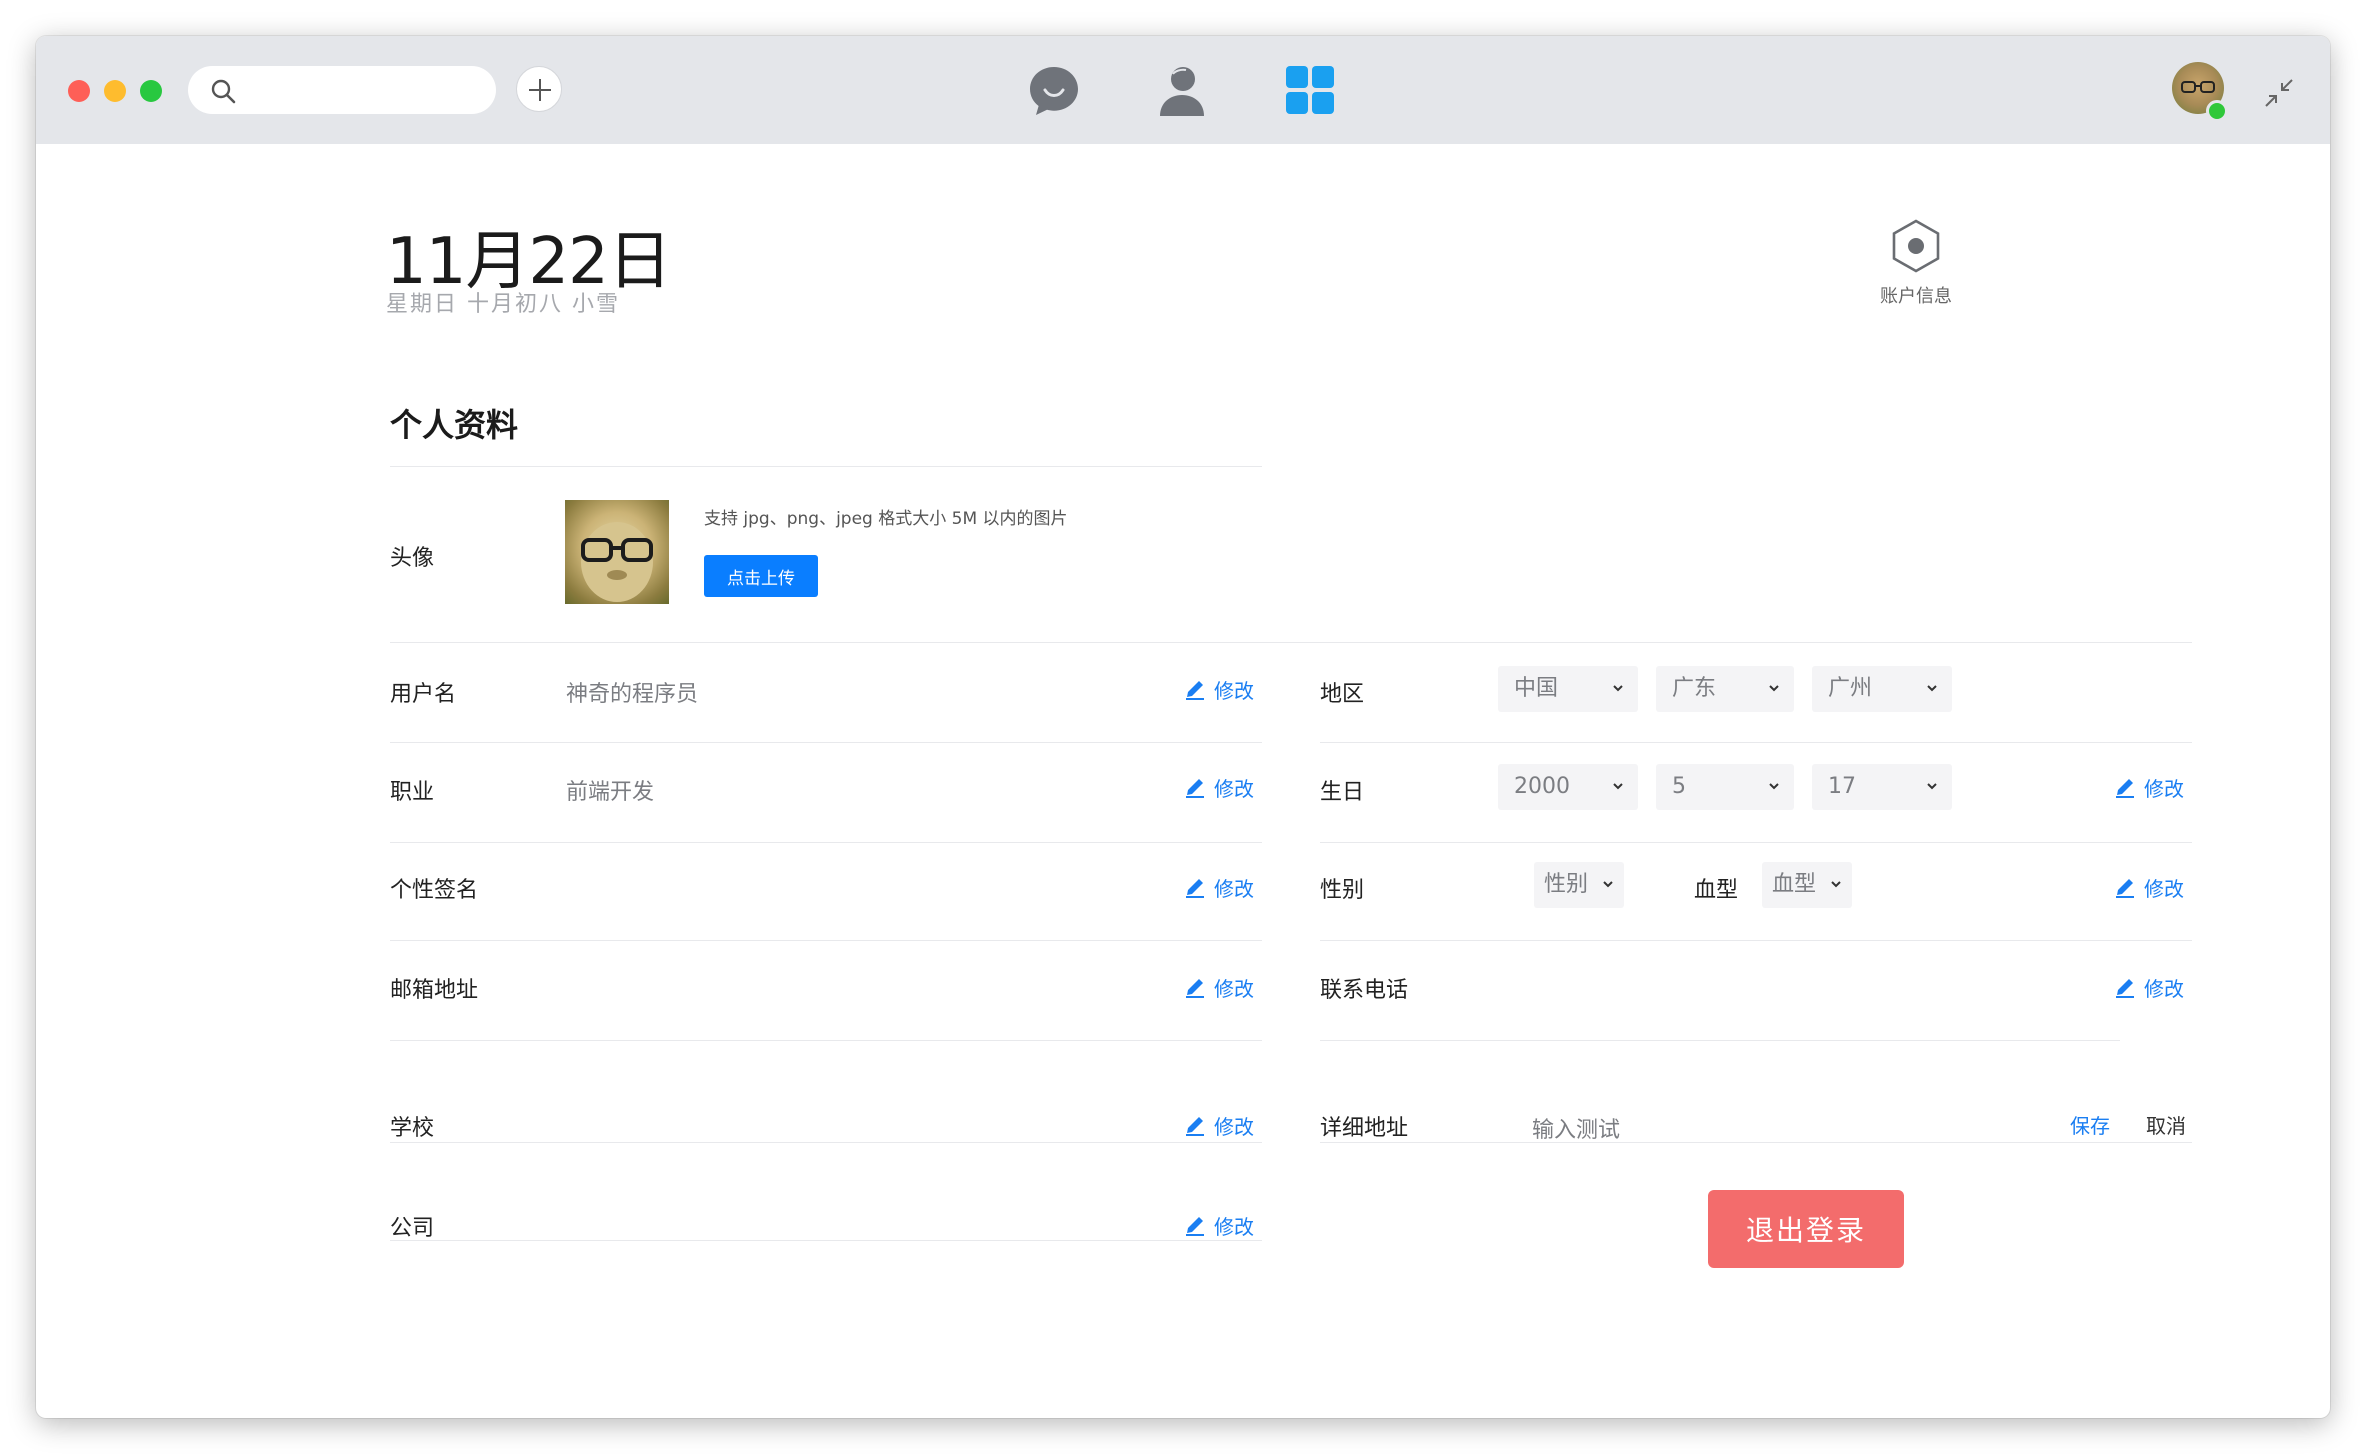 The height and width of the screenshot is (1454, 2366). I want to click on glasses-image, so click(617, 562).